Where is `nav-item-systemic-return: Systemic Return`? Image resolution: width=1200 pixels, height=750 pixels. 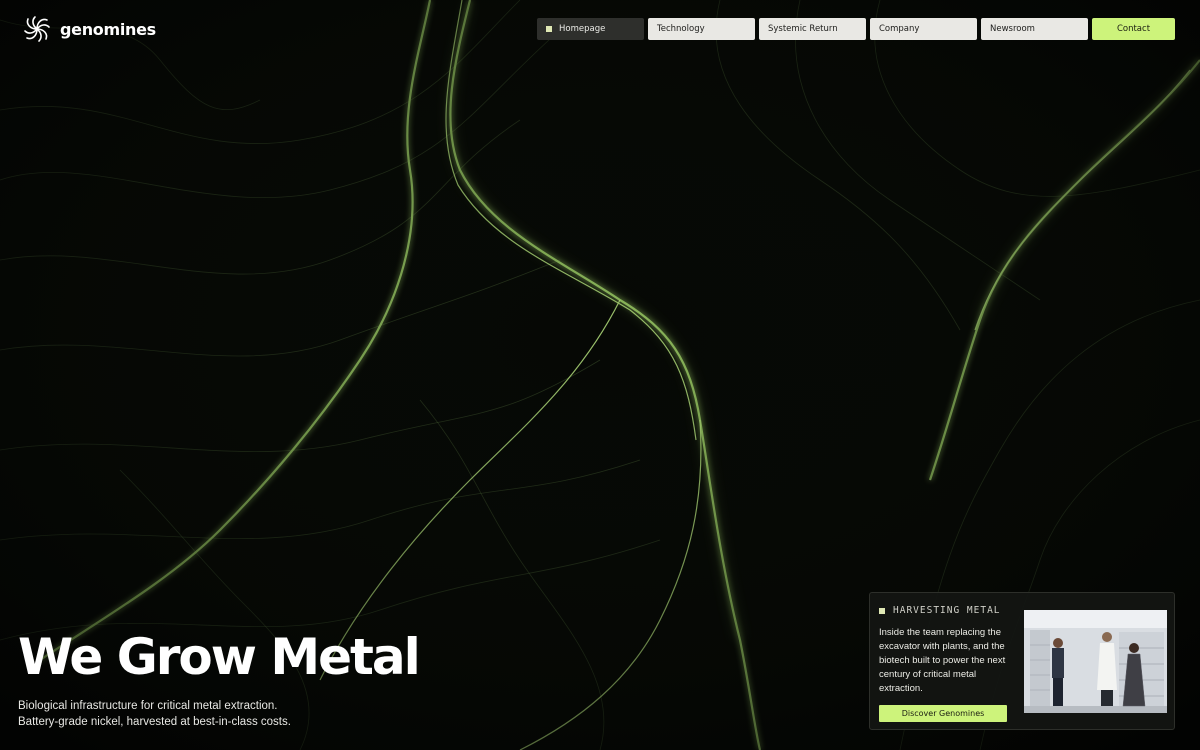
nav-item-systemic-return: Systemic Return is located at coordinates (812, 29).